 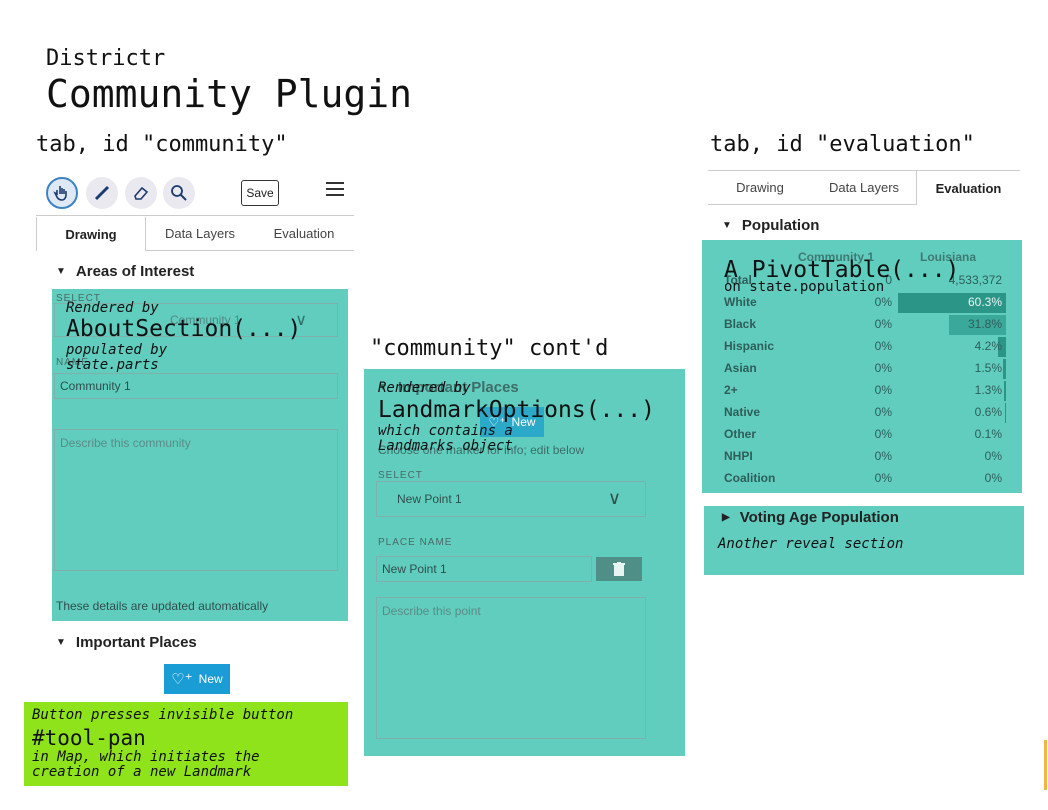 I want to click on place-name-label: PLACE NAME, so click(x=415, y=542).